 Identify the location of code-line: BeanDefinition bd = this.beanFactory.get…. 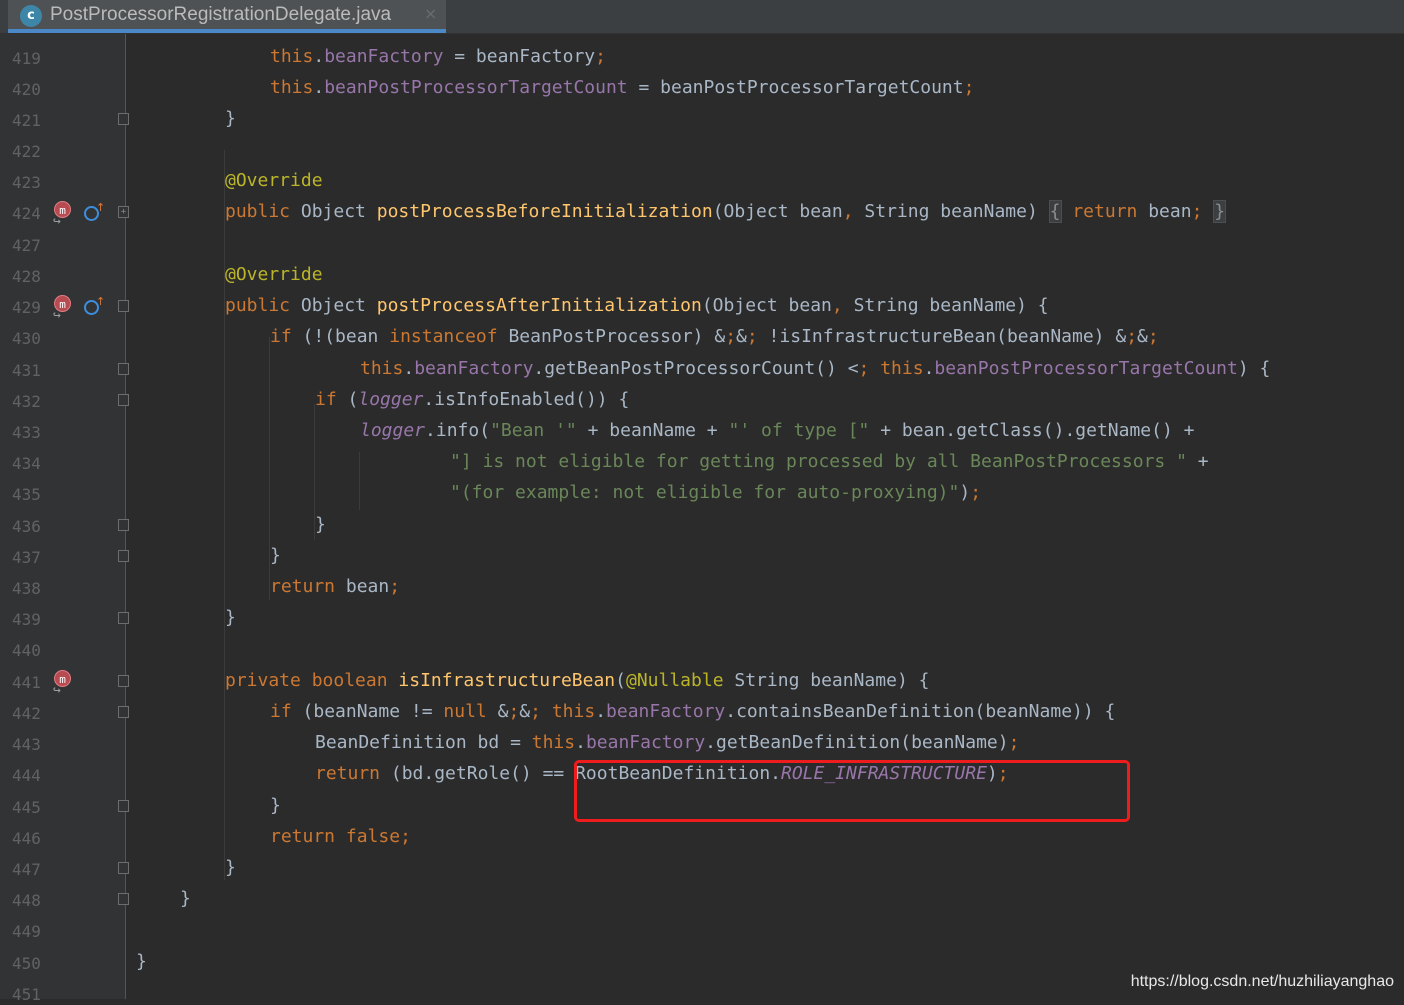
(667, 743).